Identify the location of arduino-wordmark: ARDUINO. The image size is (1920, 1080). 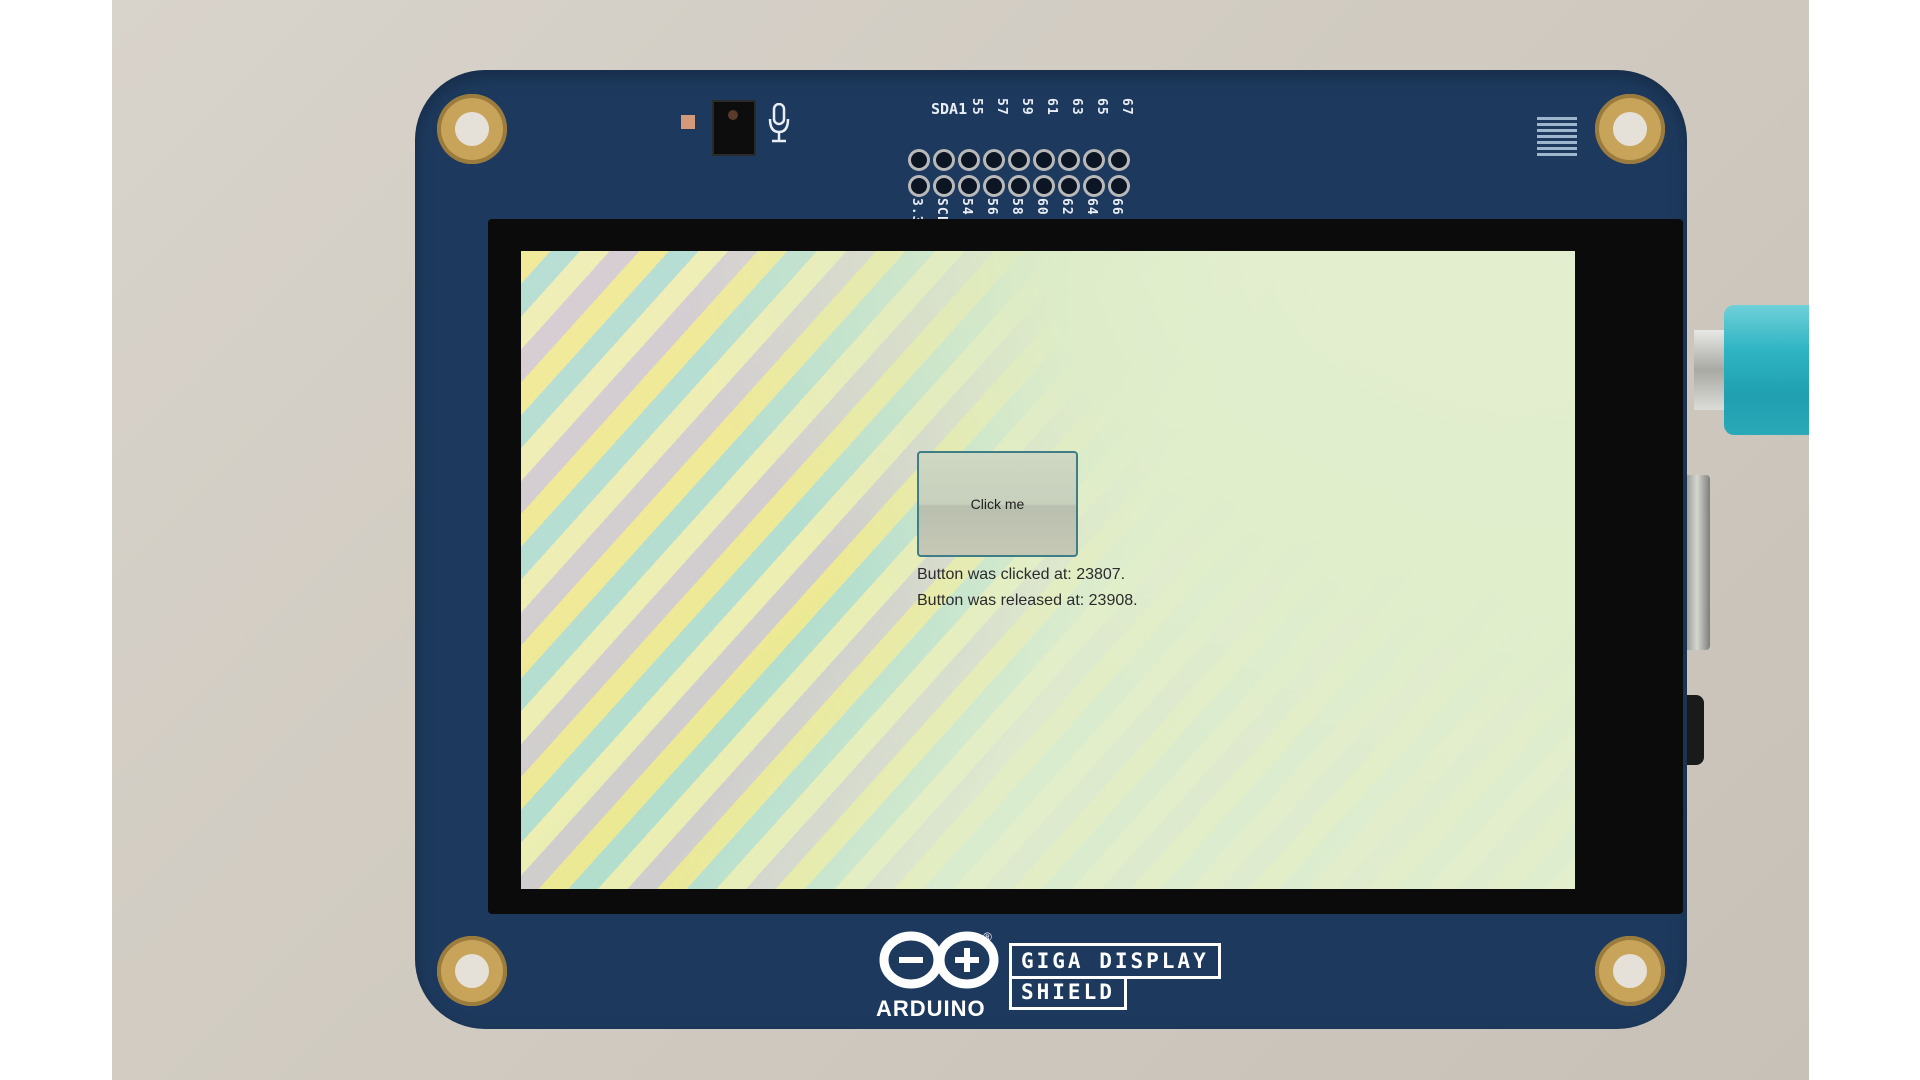
(931, 1008).